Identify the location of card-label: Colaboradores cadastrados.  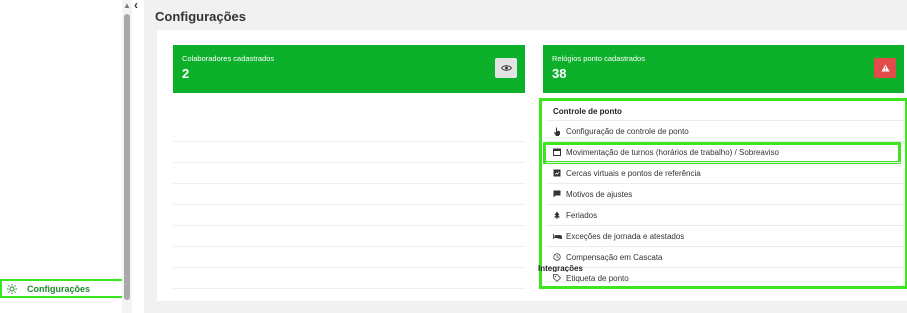
(228, 58).